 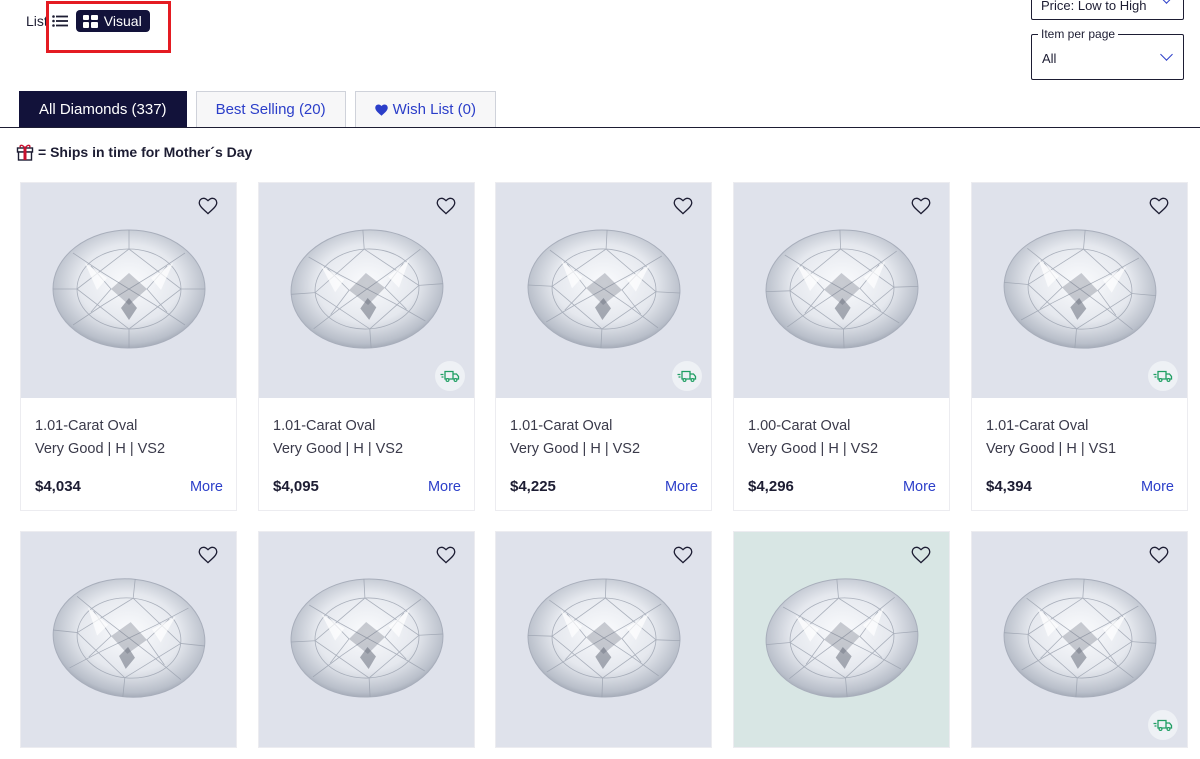 I want to click on tab-best-selling: Best Selling (20), so click(x=270, y=109).